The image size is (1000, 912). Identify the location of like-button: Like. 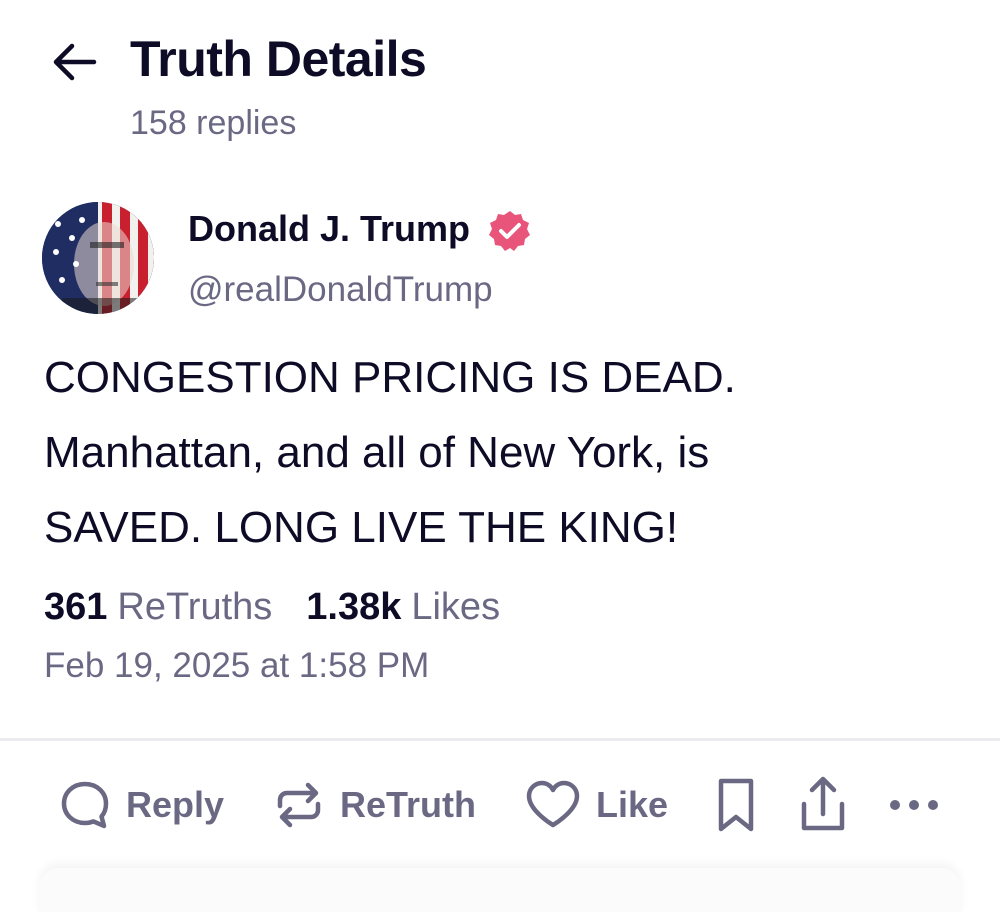
(596, 805).